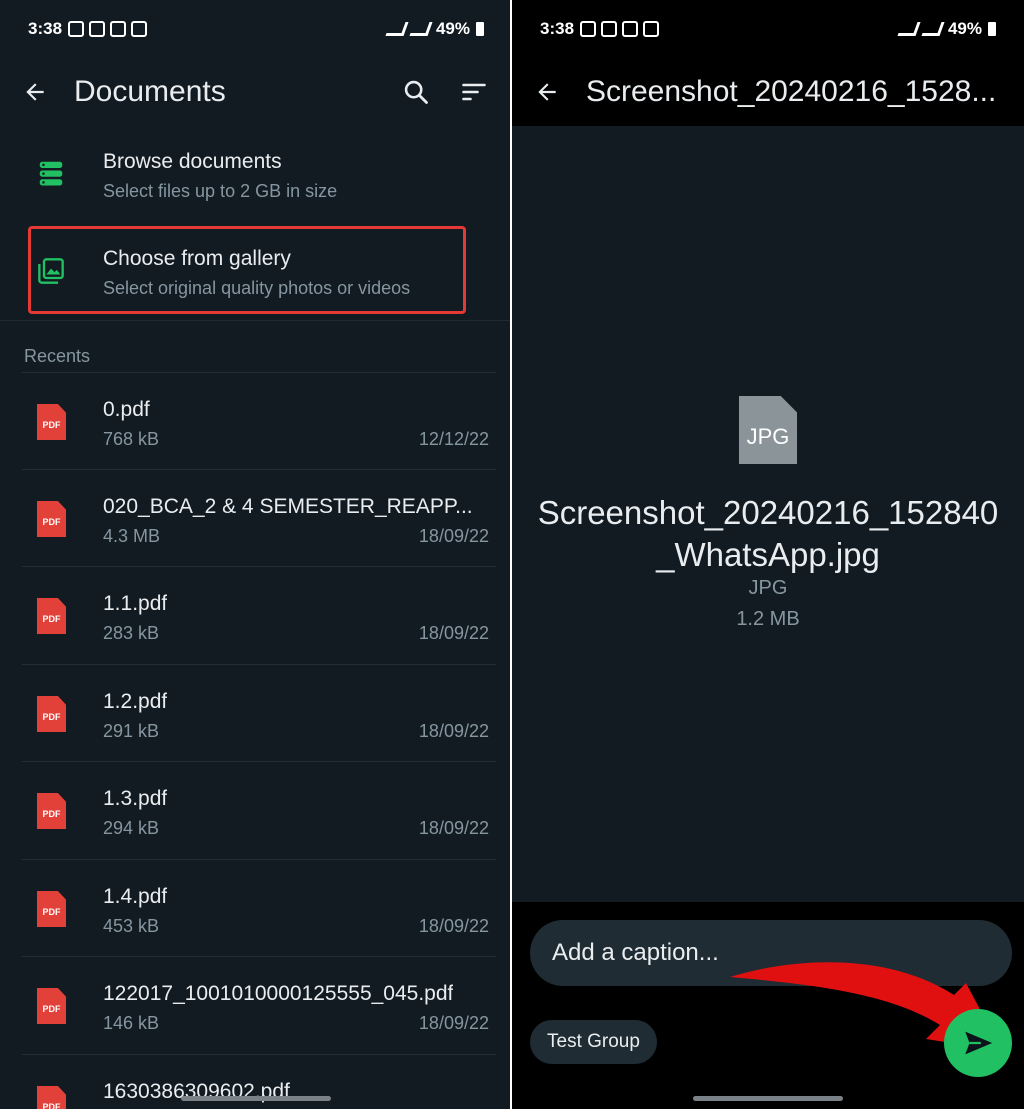 The width and height of the screenshot is (1024, 1109). I want to click on file-name: 1.2.pdf, so click(135, 701).